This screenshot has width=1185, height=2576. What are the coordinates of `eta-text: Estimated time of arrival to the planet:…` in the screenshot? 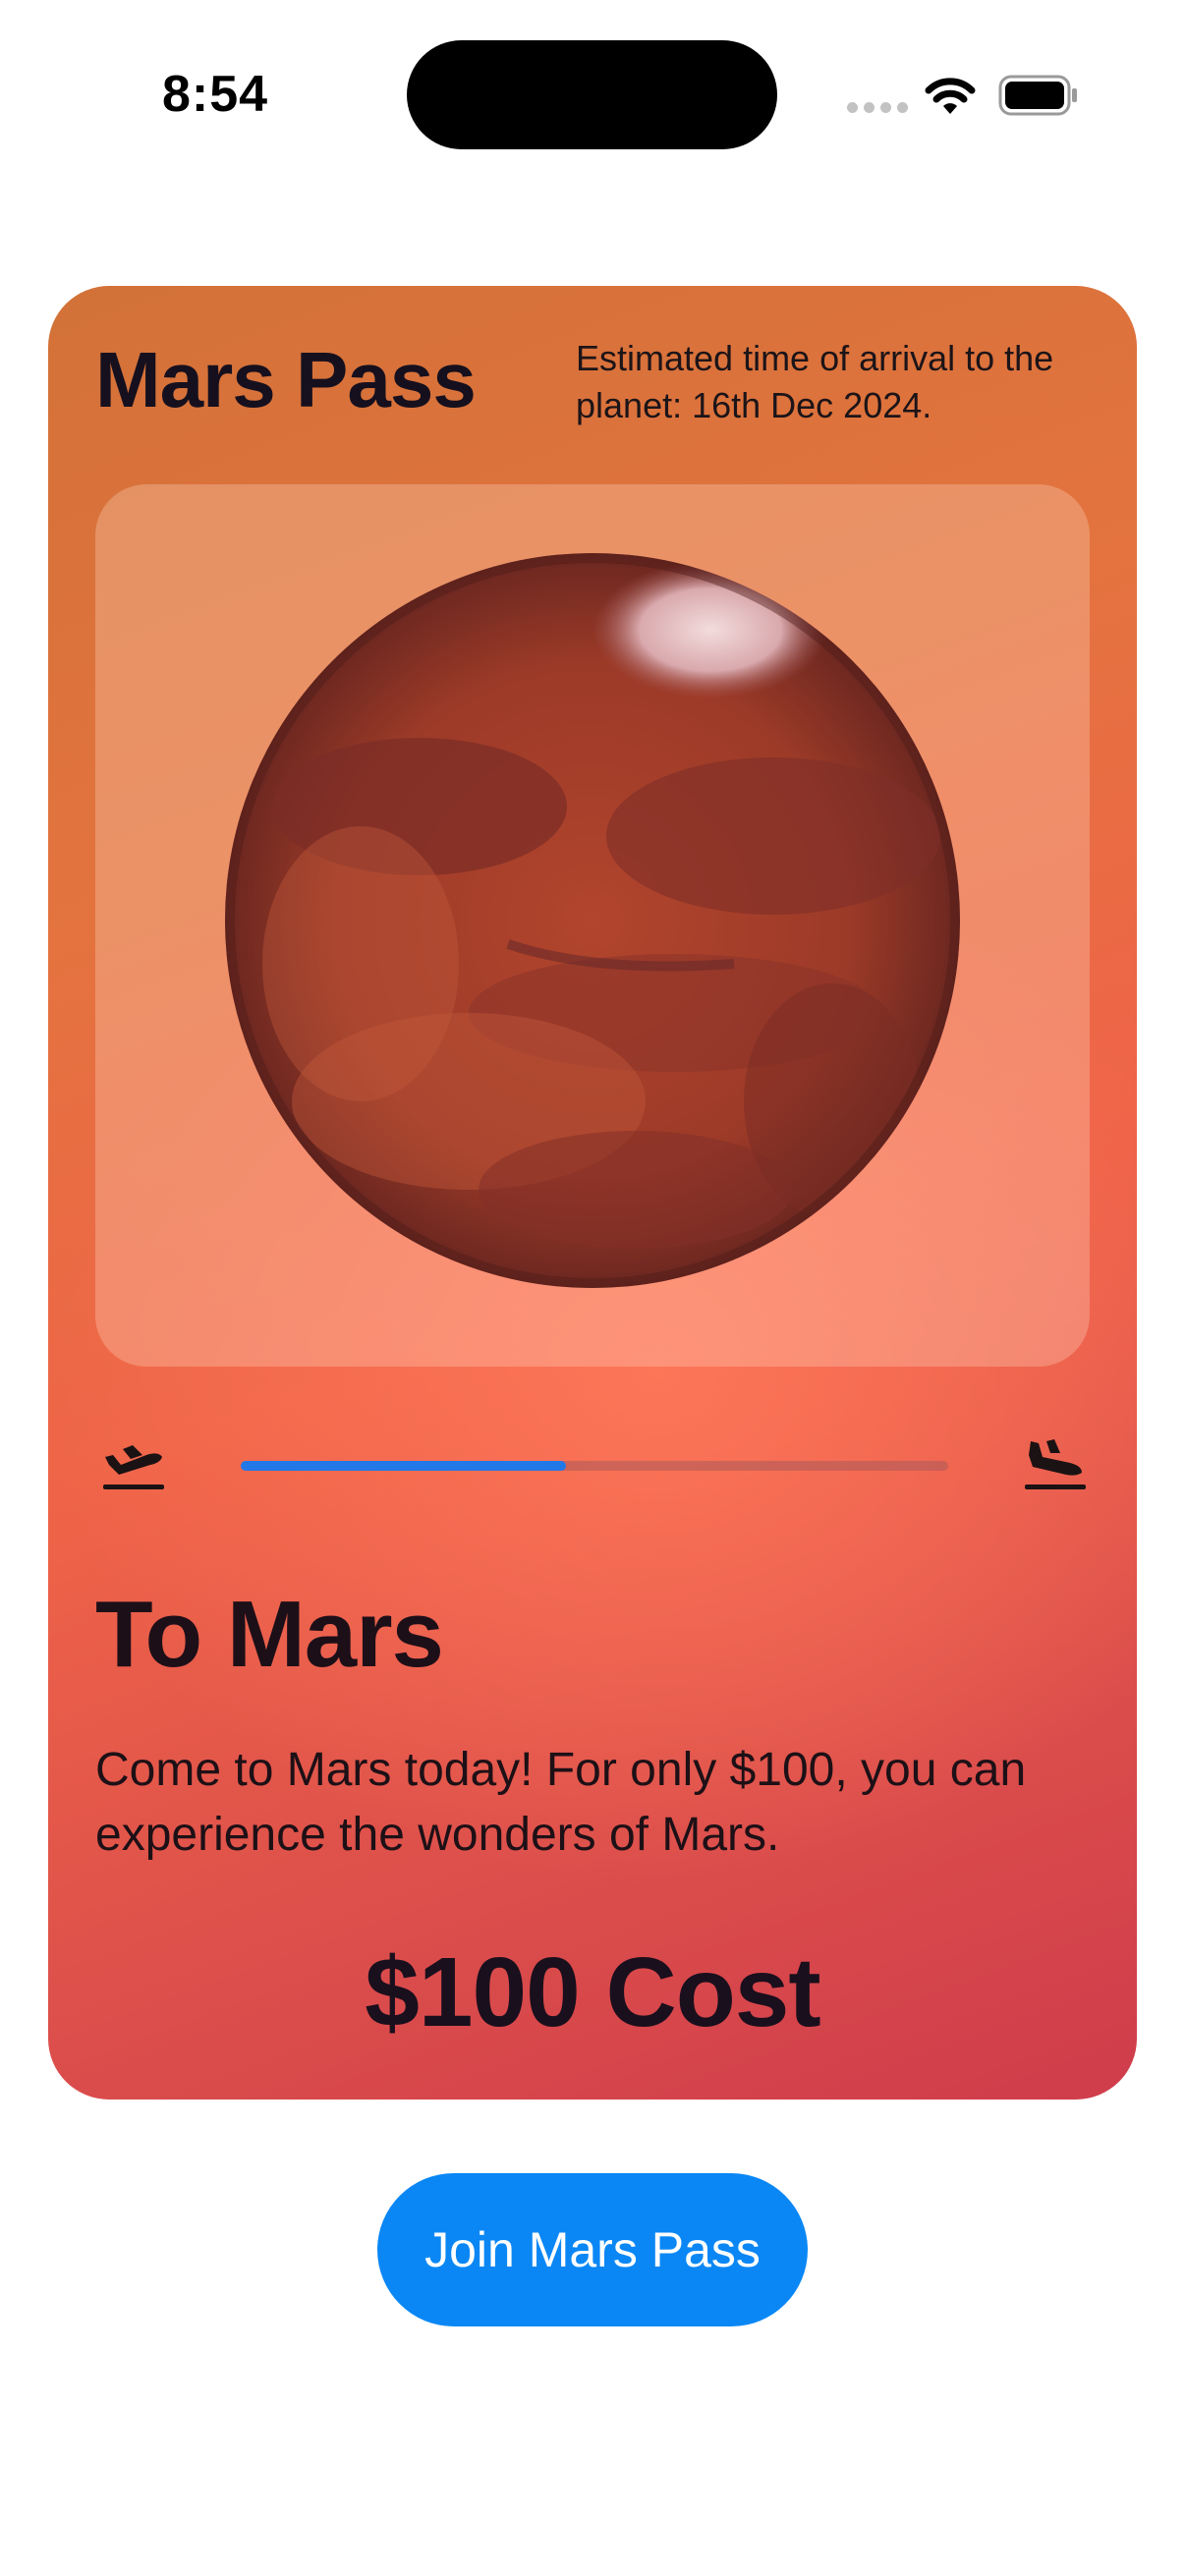 It's located at (815, 381).